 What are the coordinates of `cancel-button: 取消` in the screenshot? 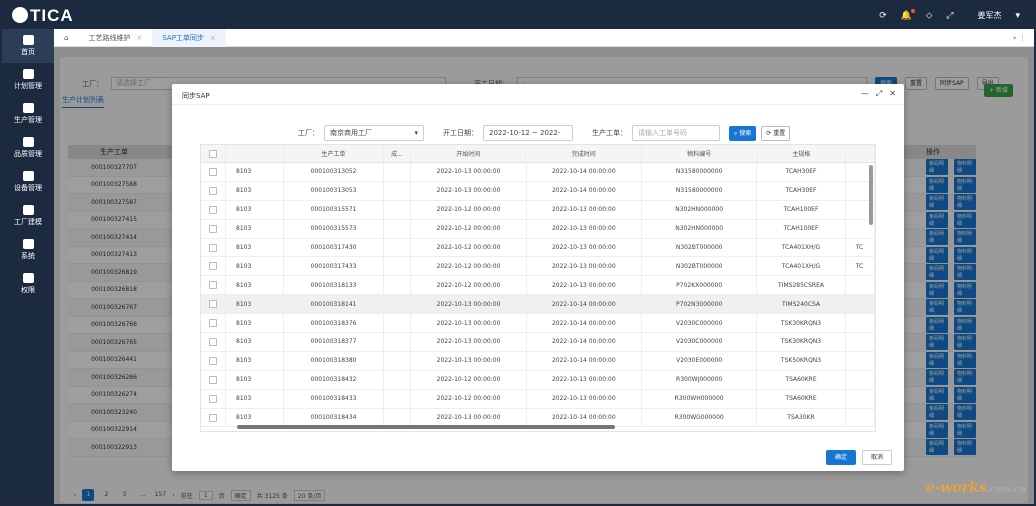 It's located at (876, 457).